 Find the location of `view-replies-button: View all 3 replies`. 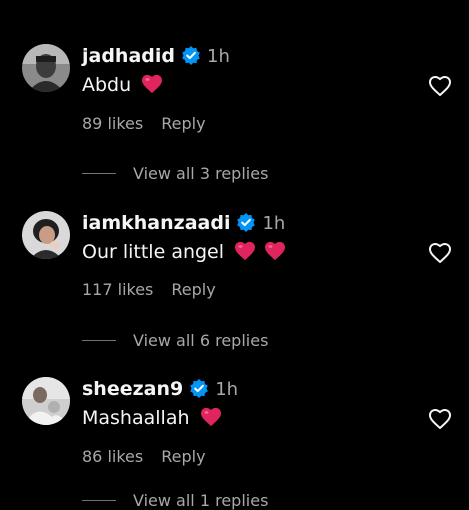

view-replies-button: View all 3 replies is located at coordinates (175, 173).